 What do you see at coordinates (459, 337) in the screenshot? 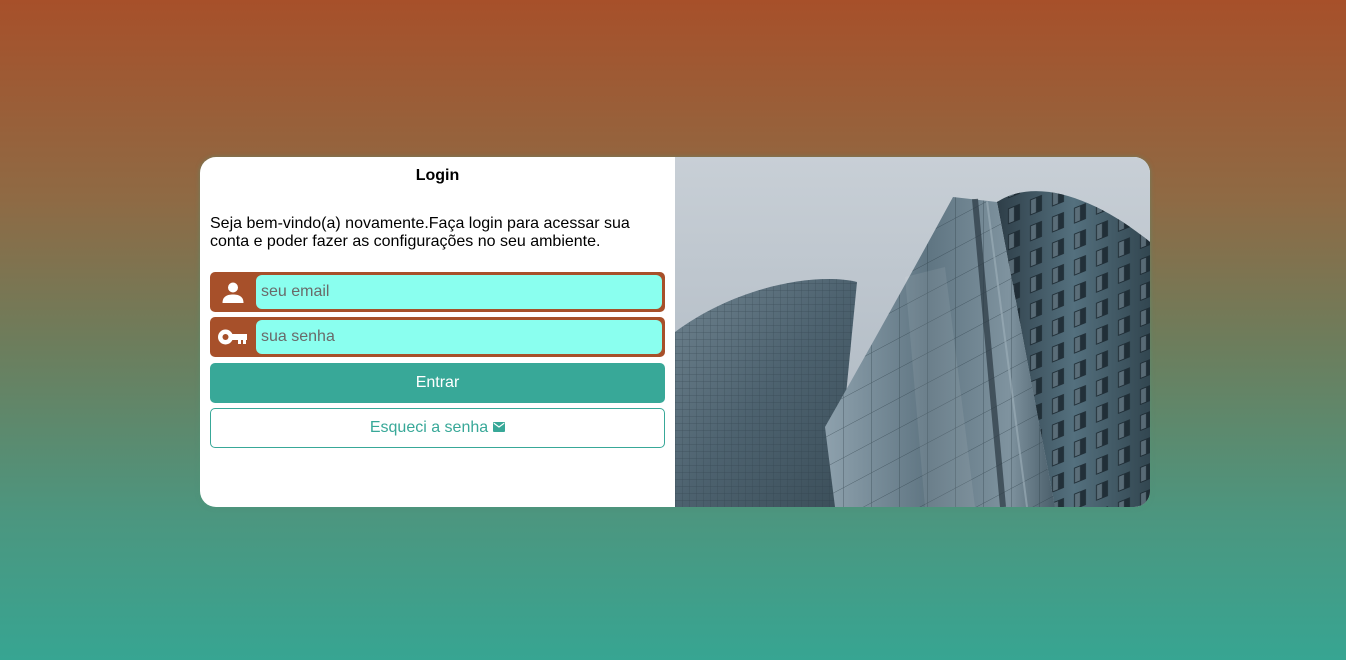
I see `password-input` at bounding box center [459, 337].